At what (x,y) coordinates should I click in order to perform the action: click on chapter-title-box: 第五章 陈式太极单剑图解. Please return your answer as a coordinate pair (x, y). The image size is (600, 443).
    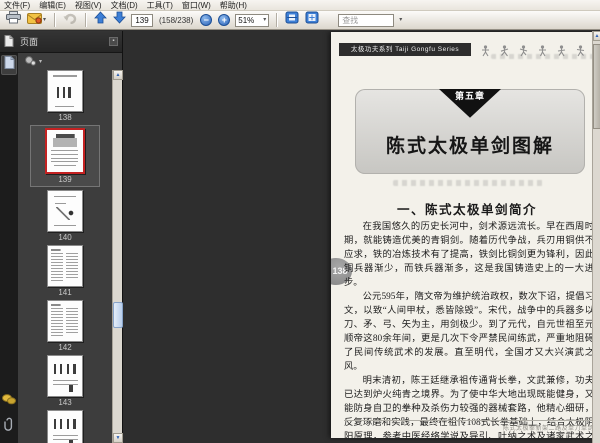
    Looking at the image, I should click on (470, 131).